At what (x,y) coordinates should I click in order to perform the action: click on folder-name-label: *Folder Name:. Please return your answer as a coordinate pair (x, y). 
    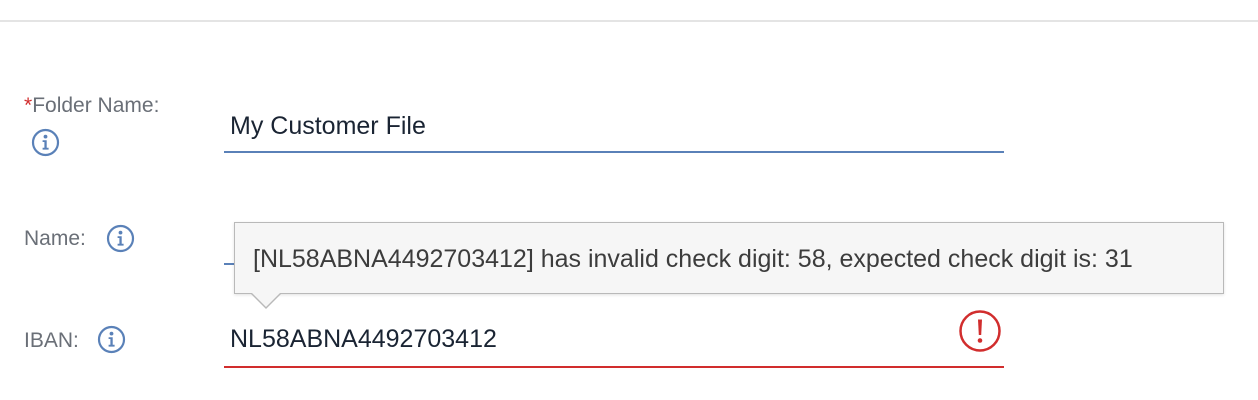
    Looking at the image, I should click on (91, 106).